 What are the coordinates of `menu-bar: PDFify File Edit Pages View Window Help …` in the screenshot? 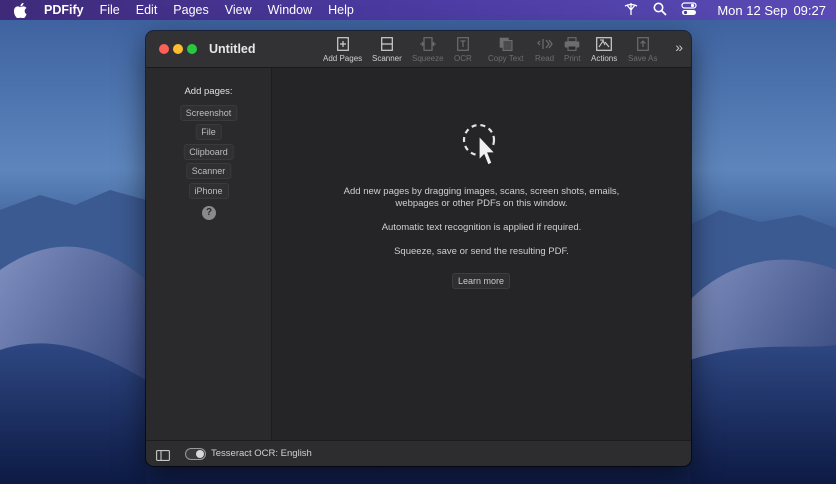 It's located at (418, 10).